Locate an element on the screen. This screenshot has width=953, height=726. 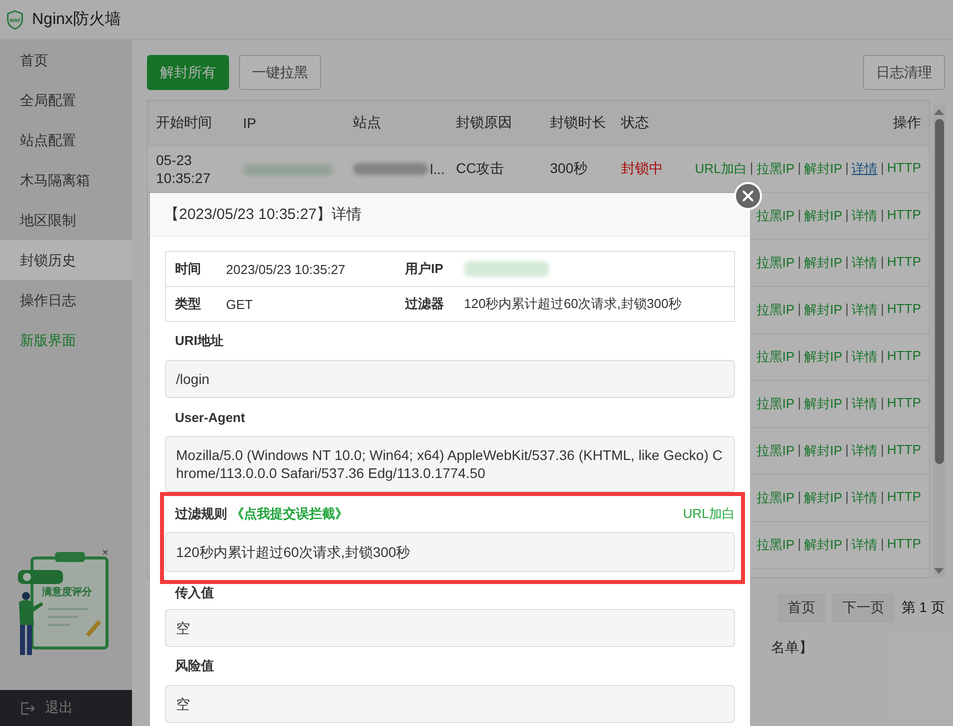
status-text: 封锁中 is located at coordinates (642, 169).